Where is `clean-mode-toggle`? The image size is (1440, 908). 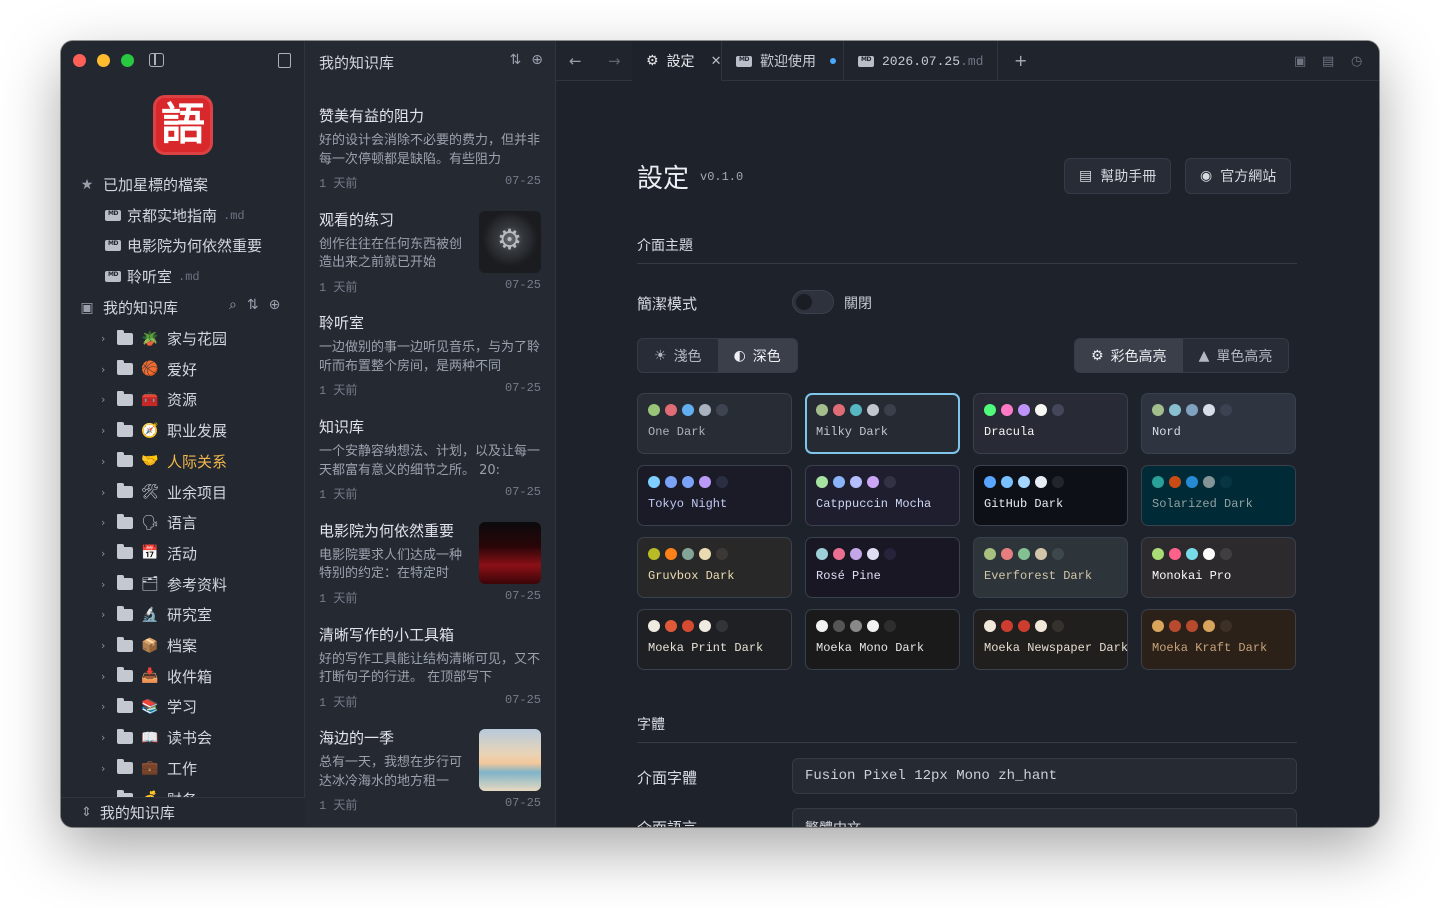
clean-mode-toggle is located at coordinates (813, 302).